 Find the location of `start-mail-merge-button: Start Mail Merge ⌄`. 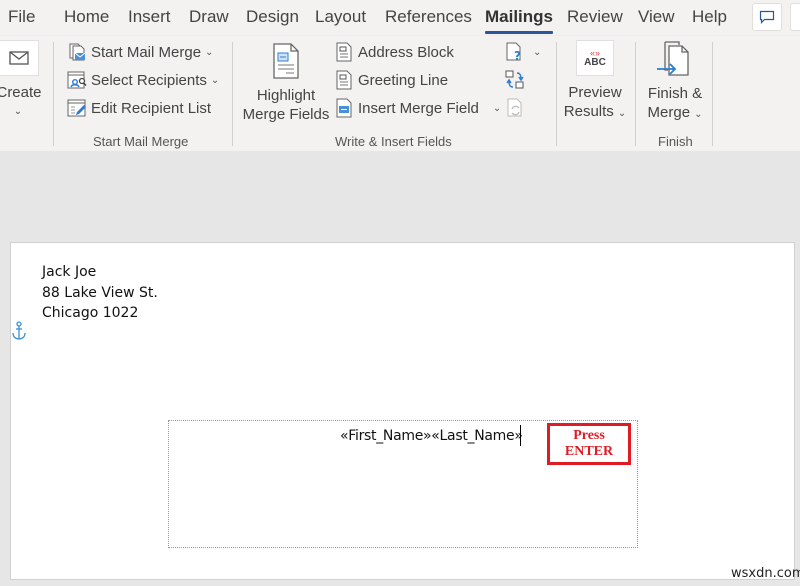

start-mail-merge-button: Start Mail Merge ⌄ is located at coordinates (140, 52).